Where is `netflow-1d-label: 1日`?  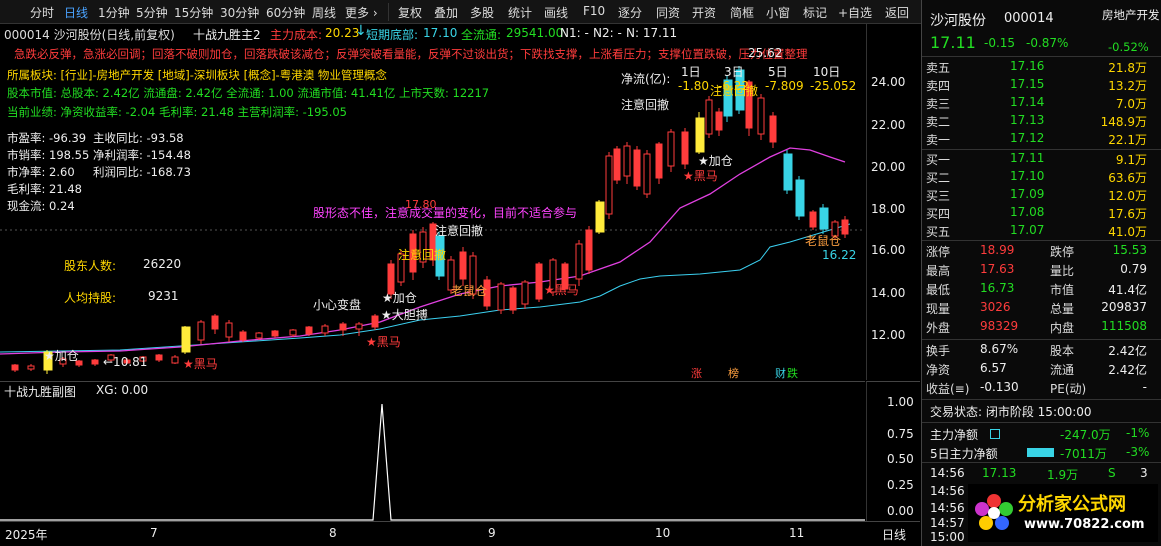 netflow-1d-label: 1日 is located at coordinates (691, 72).